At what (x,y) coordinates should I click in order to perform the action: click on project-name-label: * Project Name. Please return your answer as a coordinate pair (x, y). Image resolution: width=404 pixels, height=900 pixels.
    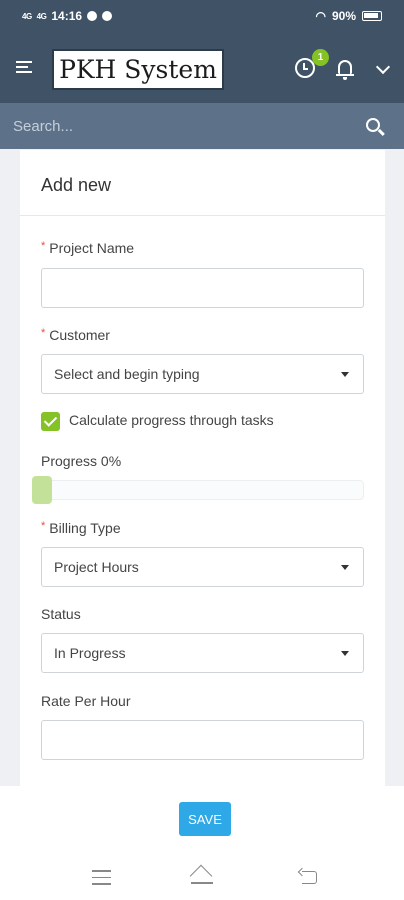
    Looking at the image, I should click on (88, 248).